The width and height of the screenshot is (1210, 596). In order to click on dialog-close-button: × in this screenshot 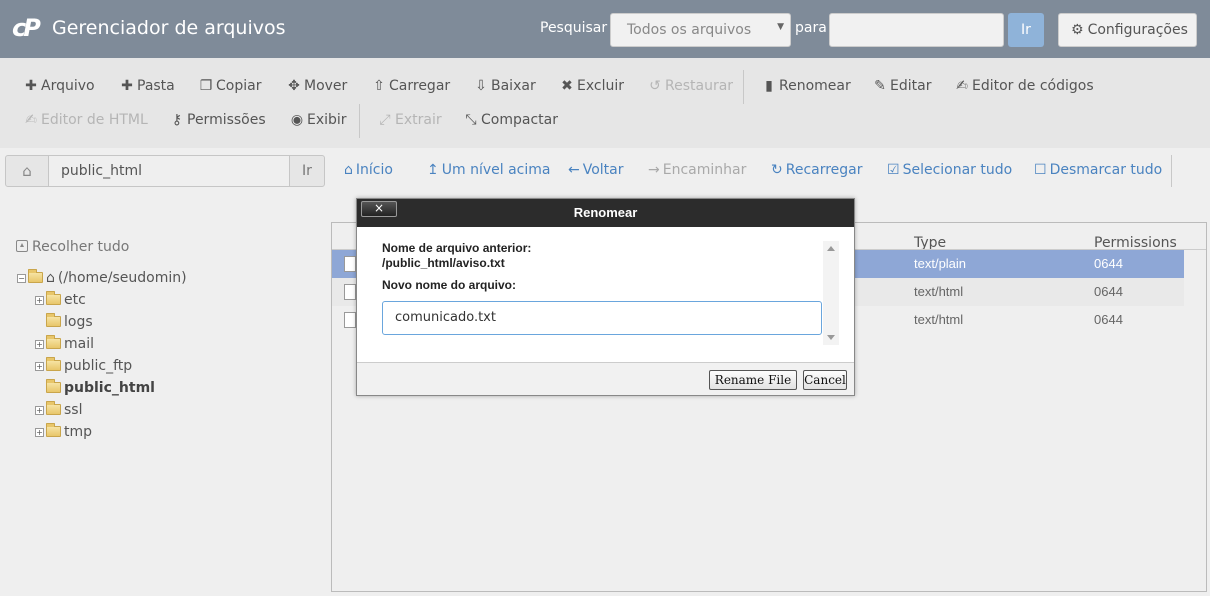, I will do `click(379, 209)`.